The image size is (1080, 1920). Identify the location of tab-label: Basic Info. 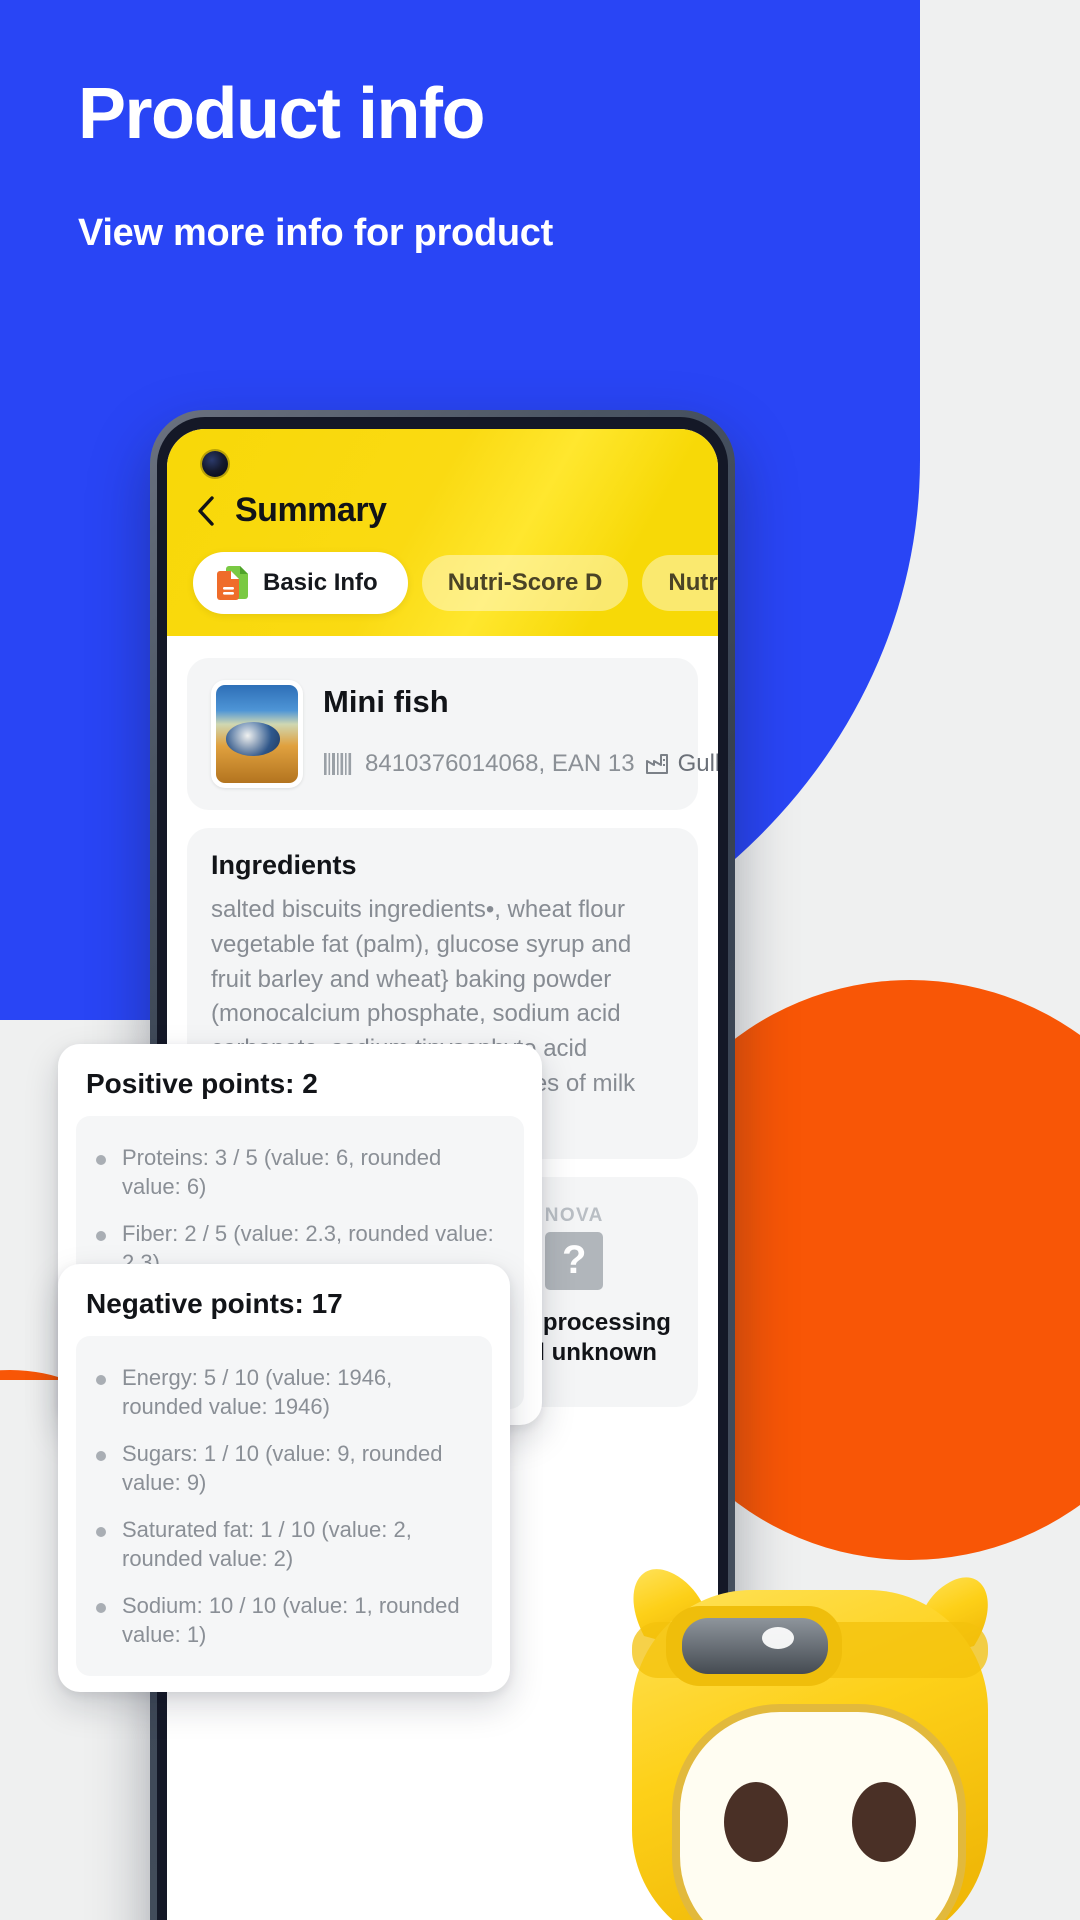
(320, 582).